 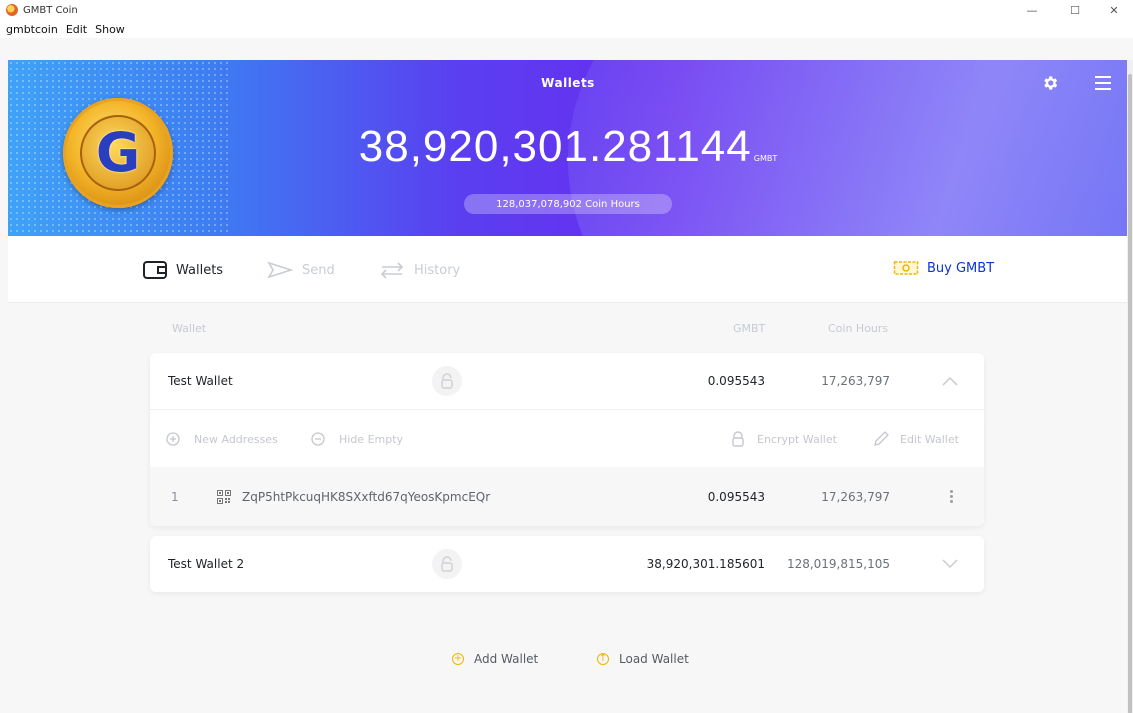 What do you see at coordinates (1113, 10) in the screenshot?
I see `close-button: ✕` at bounding box center [1113, 10].